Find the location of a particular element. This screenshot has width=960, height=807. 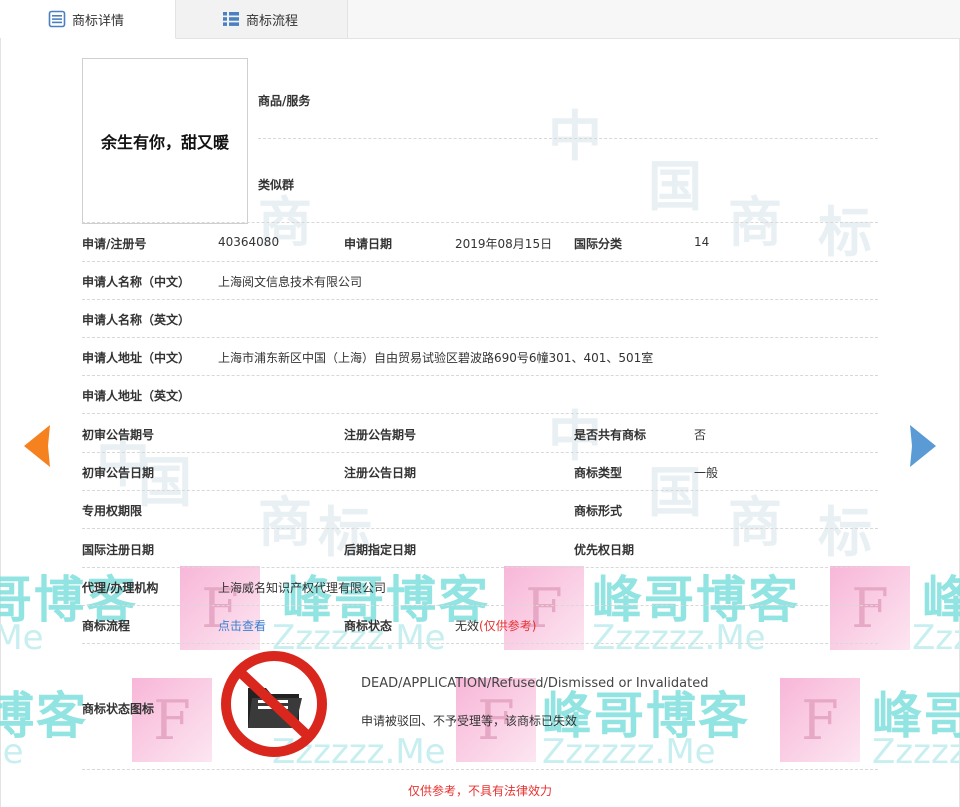

agent-label: 代理/办理机构 is located at coordinates (120, 588).